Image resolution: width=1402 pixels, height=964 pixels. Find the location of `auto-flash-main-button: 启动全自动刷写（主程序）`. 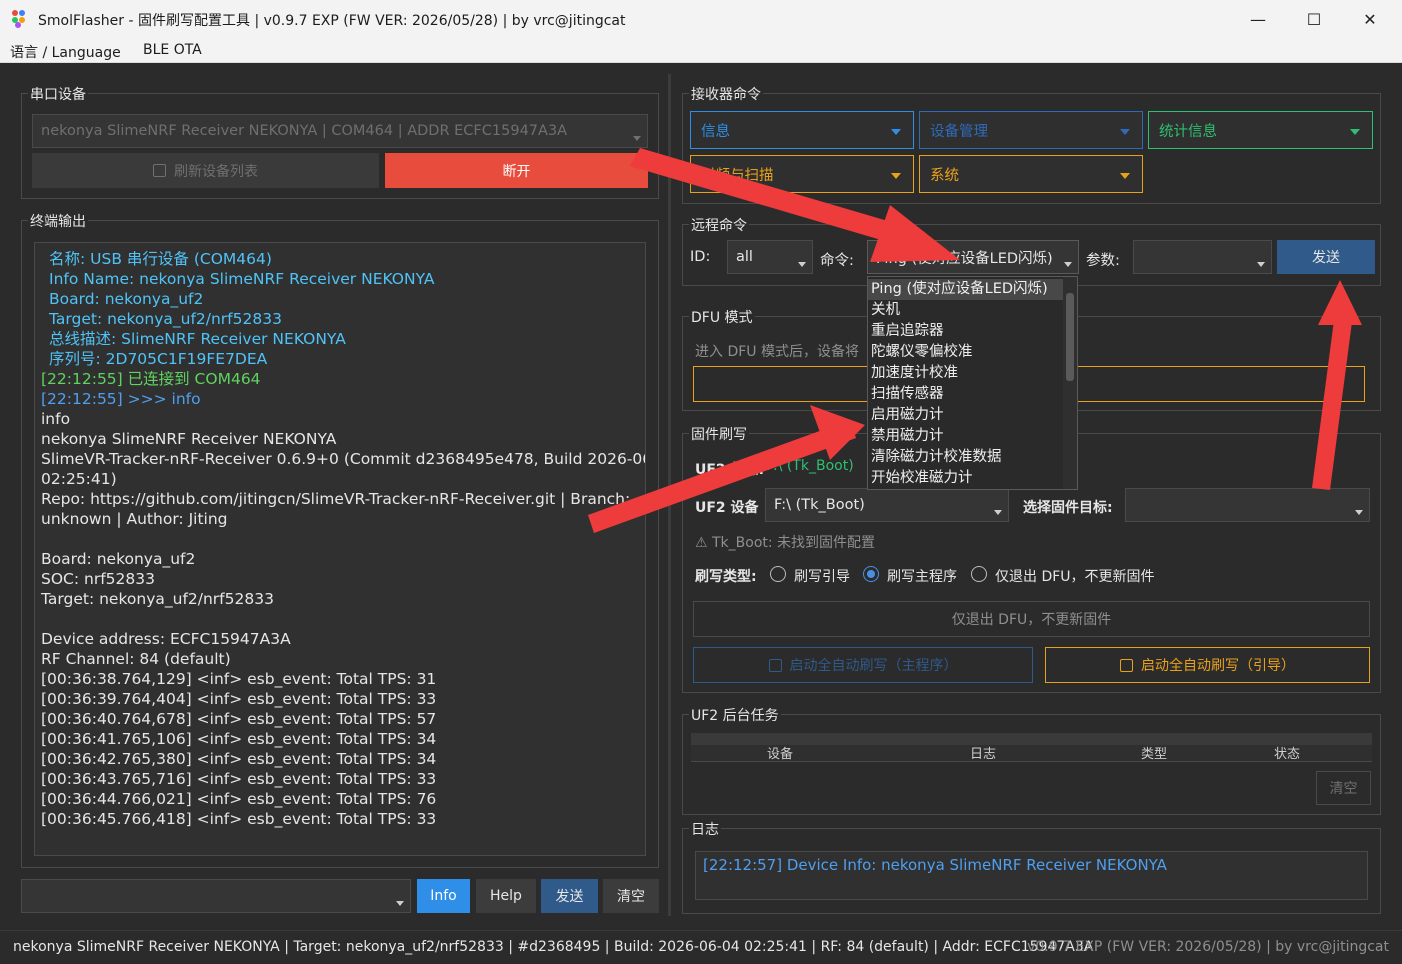

auto-flash-main-button: 启动全自动刷写（主程序） is located at coordinates (863, 665).